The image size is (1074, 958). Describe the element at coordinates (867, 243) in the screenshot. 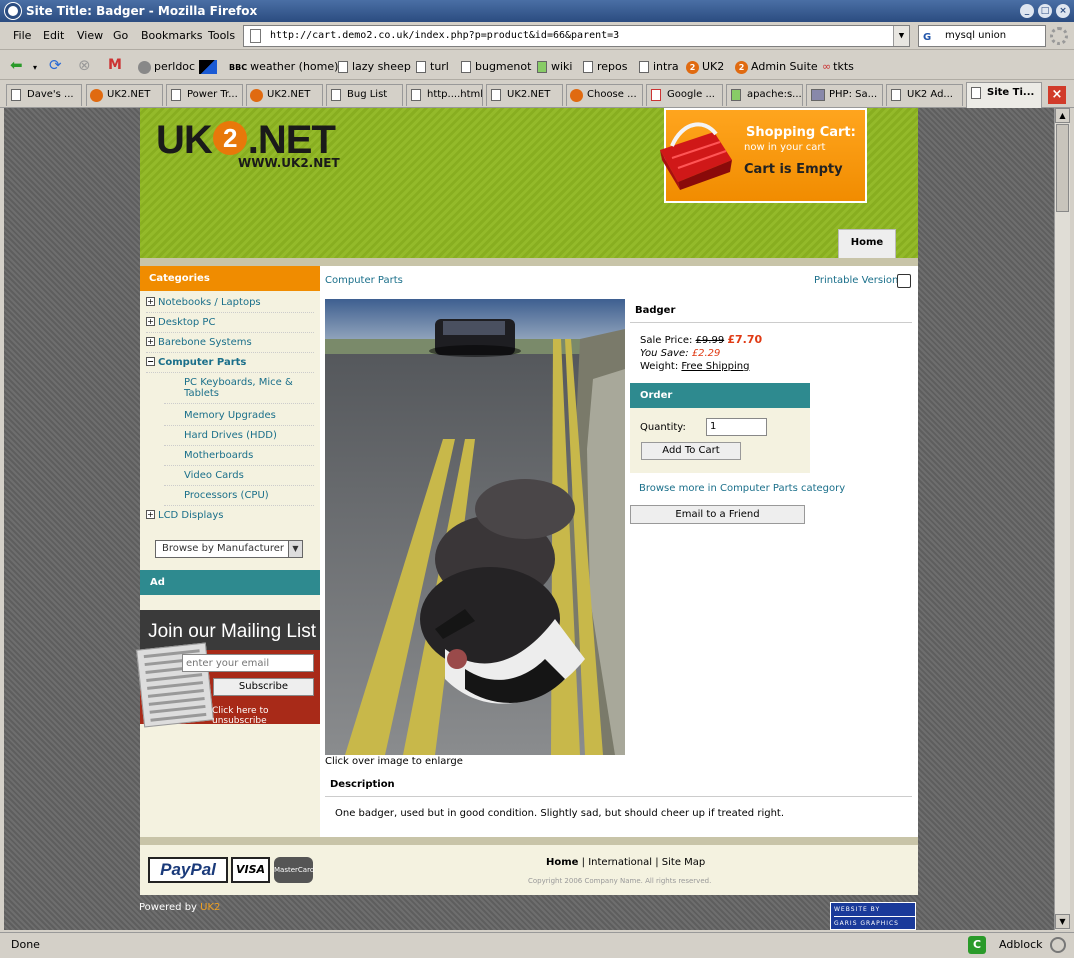

I see `nav-home-tab: Home` at that location.